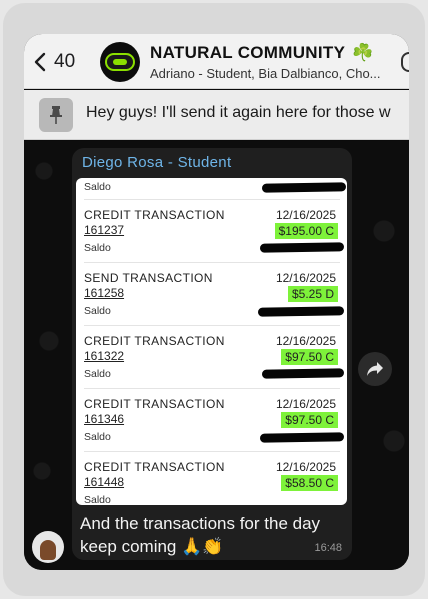 This screenshot has width=428, height=599. I want to click on transaction-amount: $195.00 C, so click(306, 231).